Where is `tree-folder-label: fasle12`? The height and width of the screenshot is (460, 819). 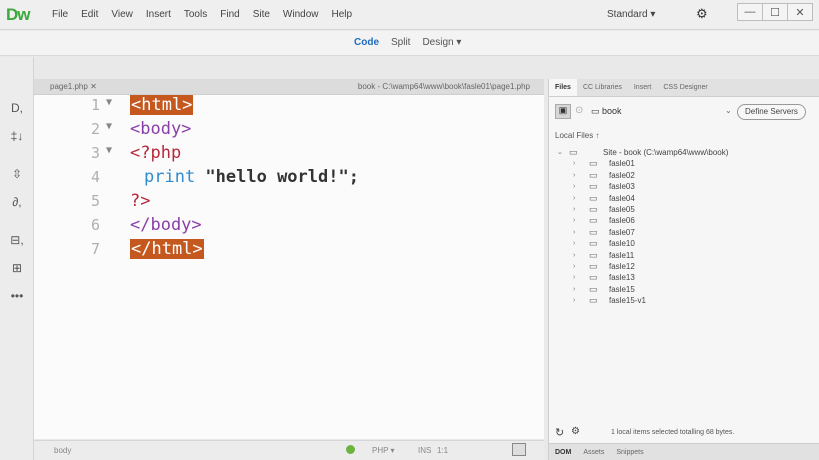
tree-folder-label: fasle12 is located at coordinates (622, 266).